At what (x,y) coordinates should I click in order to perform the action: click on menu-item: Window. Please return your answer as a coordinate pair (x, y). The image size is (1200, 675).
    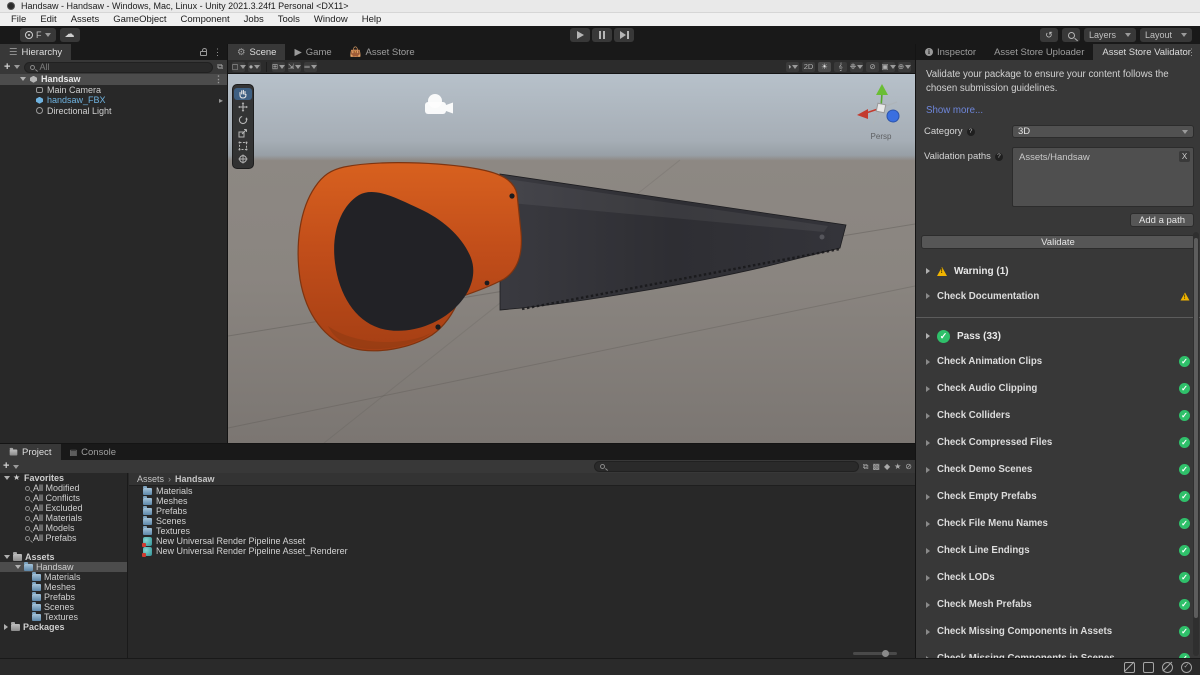
    Looking at the image, I should click on (331, 19).